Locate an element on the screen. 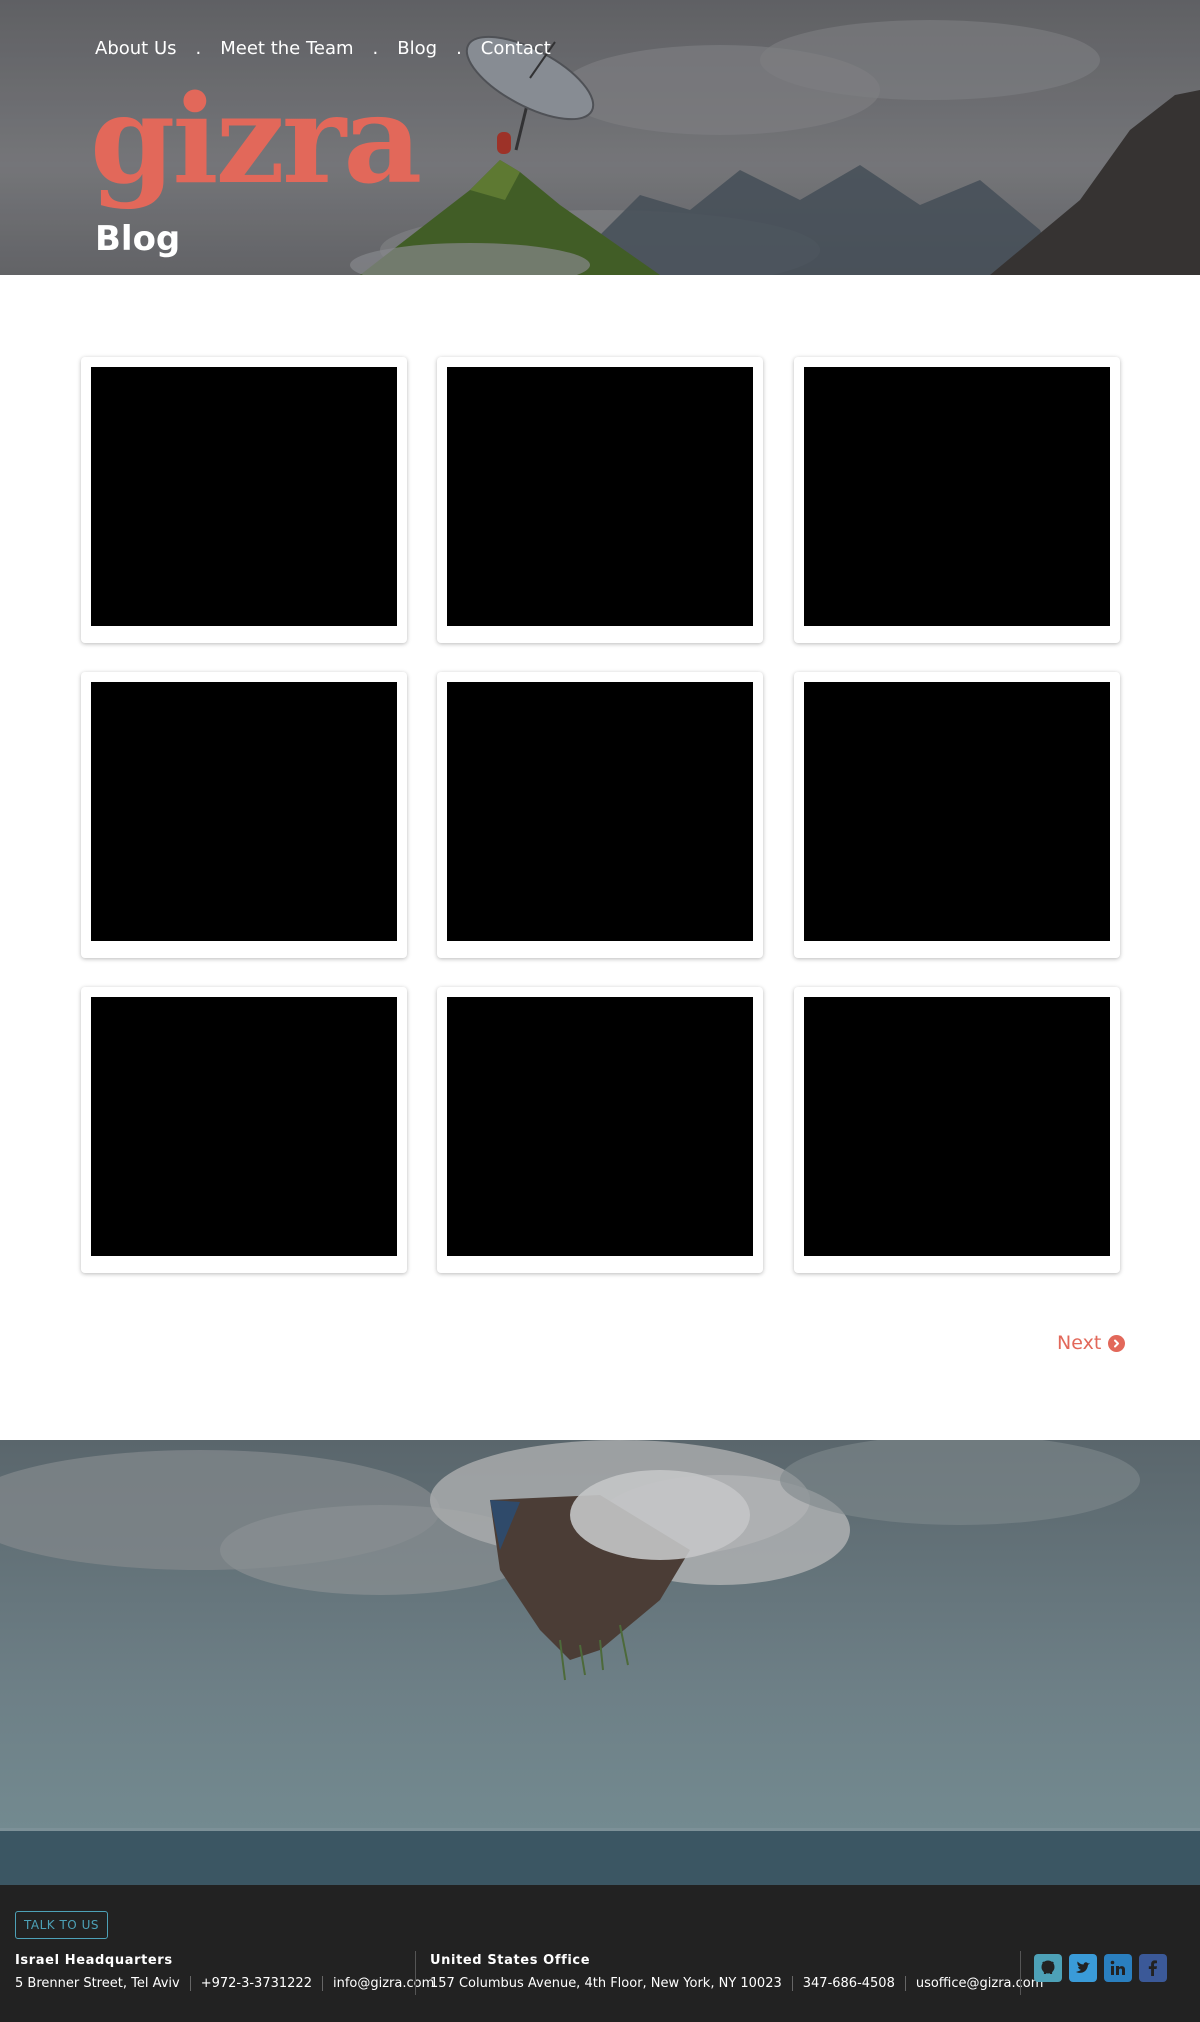  nav-link-blog: Blog is located at coordinates (417, 48).